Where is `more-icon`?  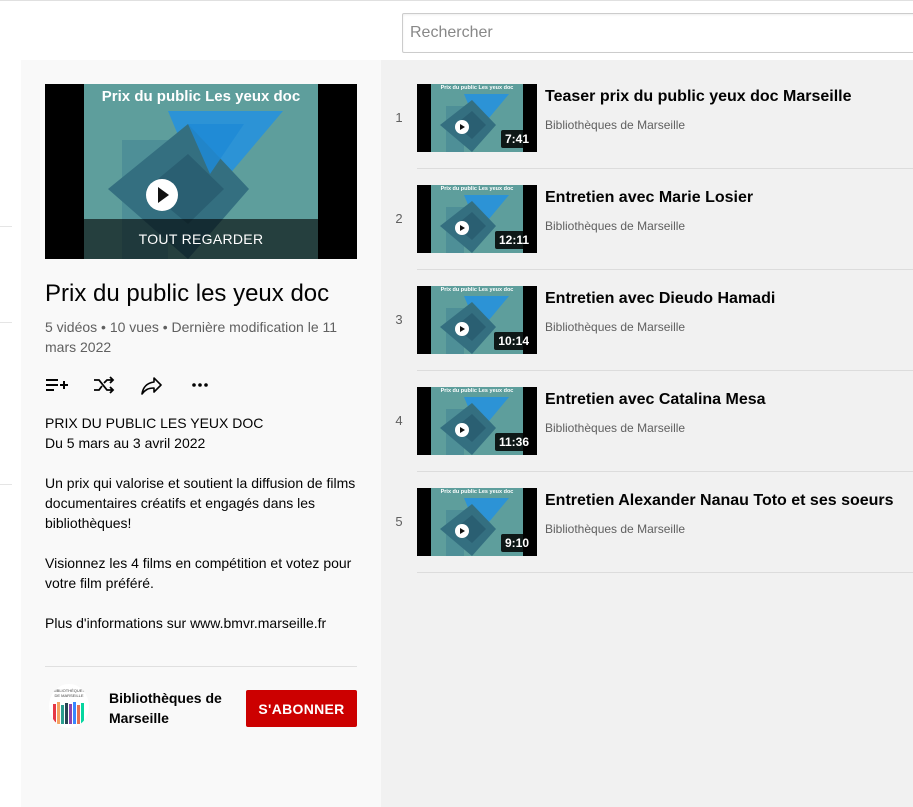
more-icon is located at coordinates (200, 385).